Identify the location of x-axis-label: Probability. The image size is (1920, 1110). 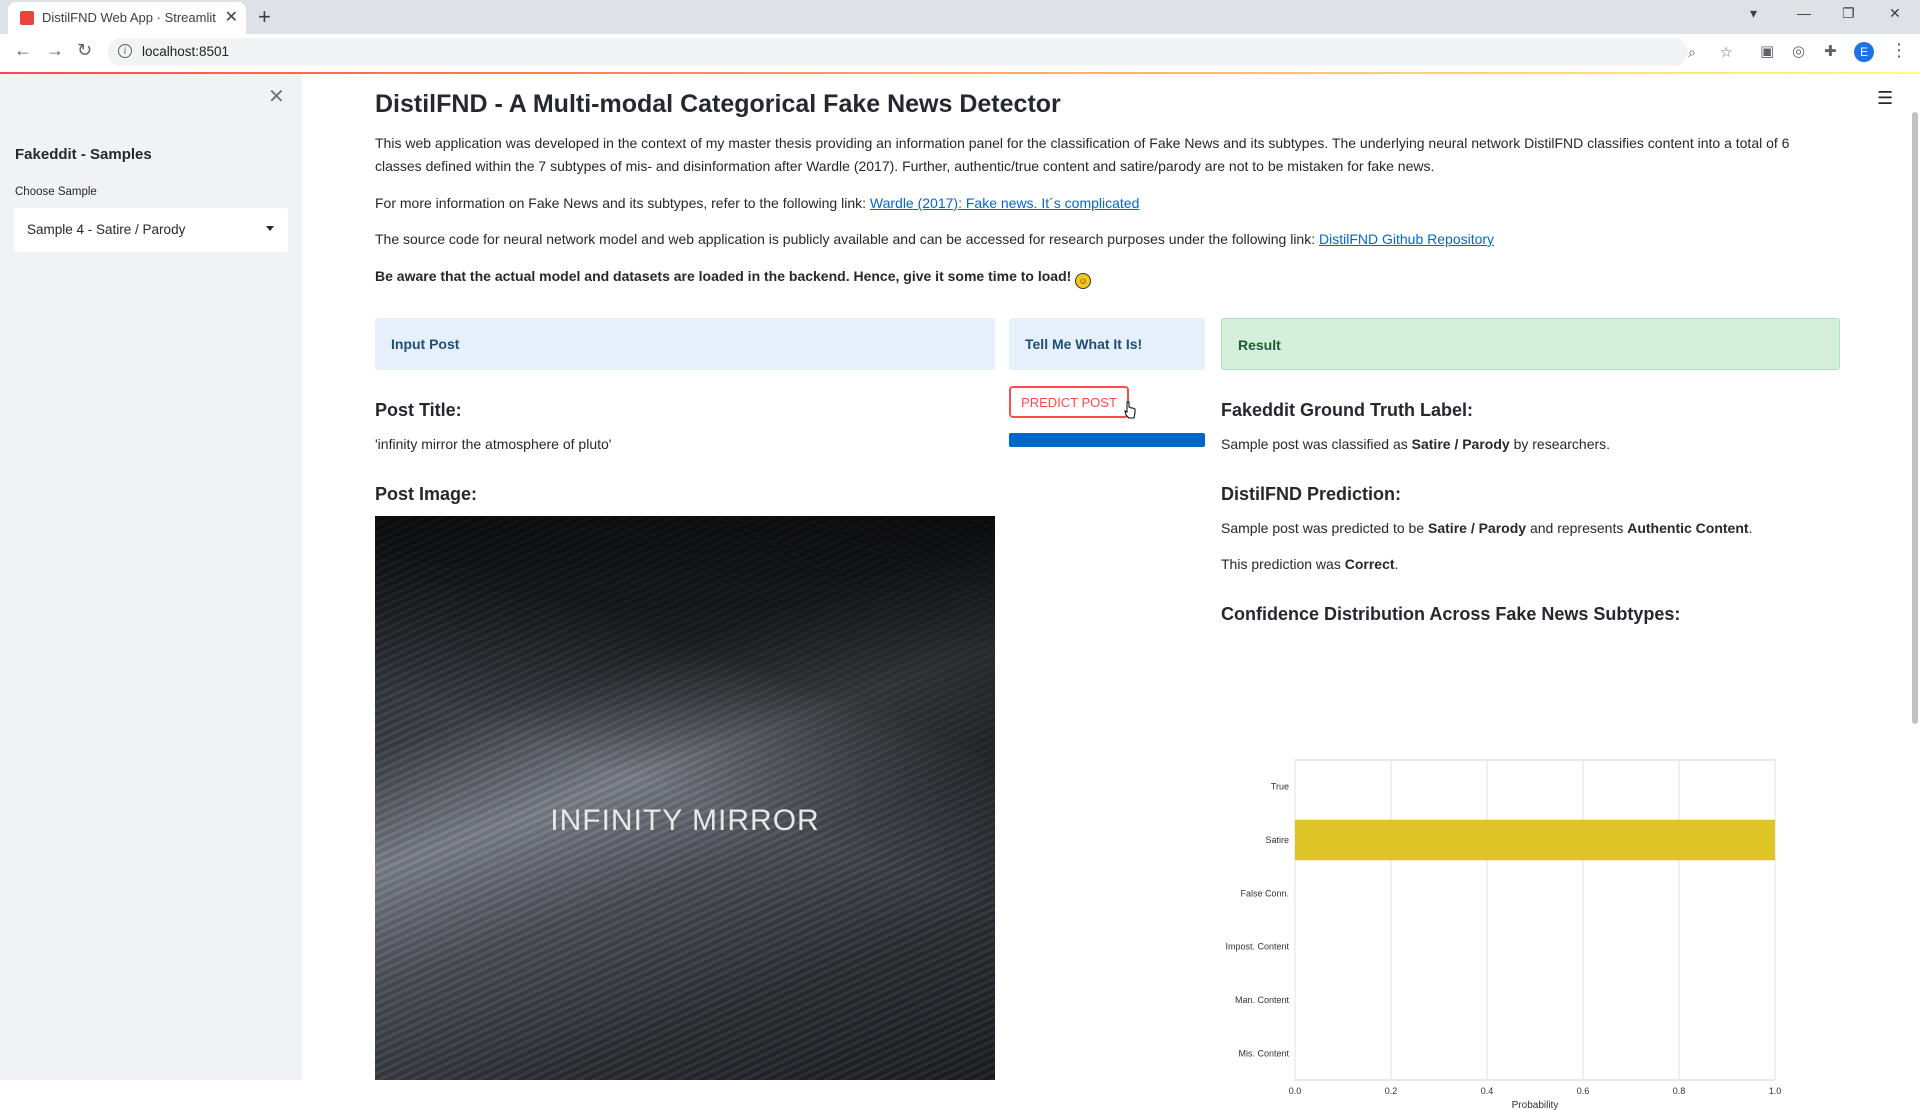
(1535, 1105).